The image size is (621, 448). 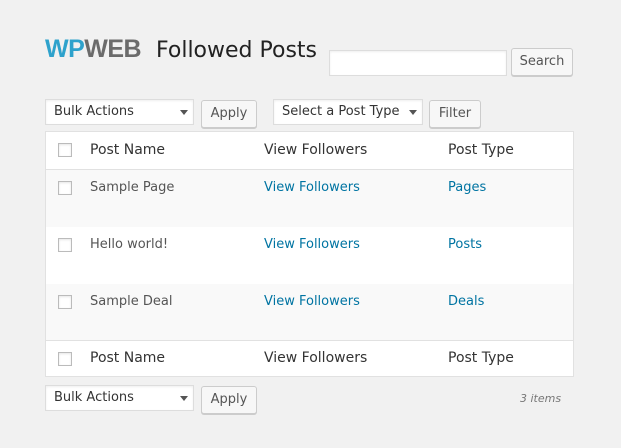 What do you see at coordinates (132, 187) in the screenshot?
I see `post-name: Sample Page` at bounding box center [132, 187].